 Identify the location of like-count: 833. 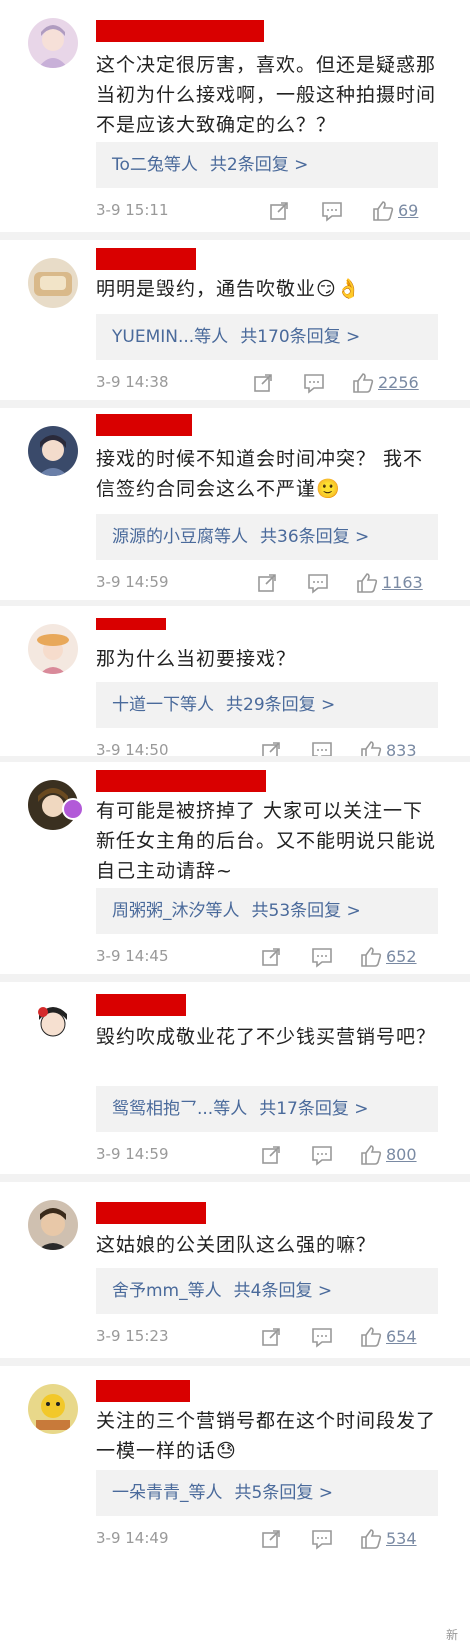
(401, 748).